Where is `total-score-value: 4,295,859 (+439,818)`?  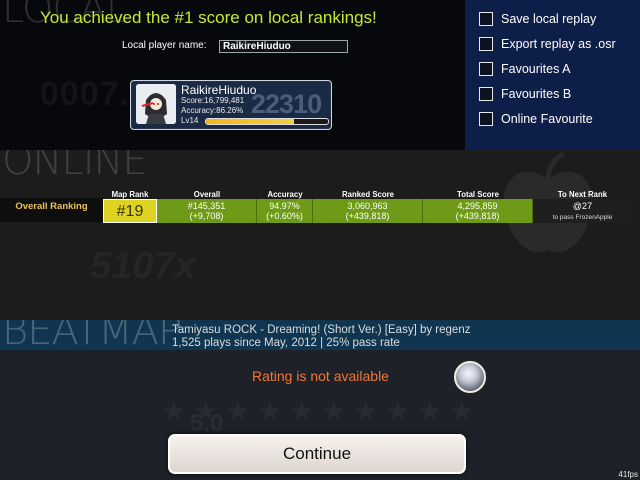 total-score-value: 4,295,859 (+439,818) is located at coordinates (478, 211).